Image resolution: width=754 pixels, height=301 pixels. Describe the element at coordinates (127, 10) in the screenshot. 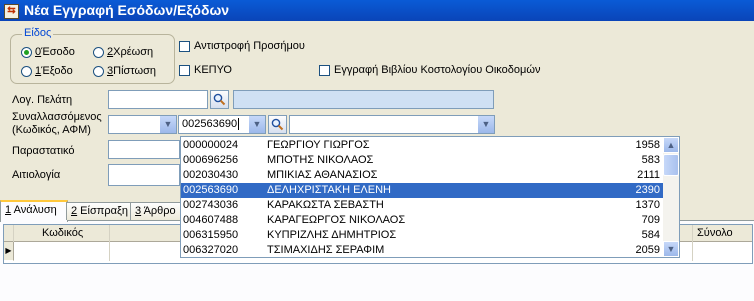

I see `window-title: Νέα Εγγραφή Εσόδων/Εξόδων` at that location.